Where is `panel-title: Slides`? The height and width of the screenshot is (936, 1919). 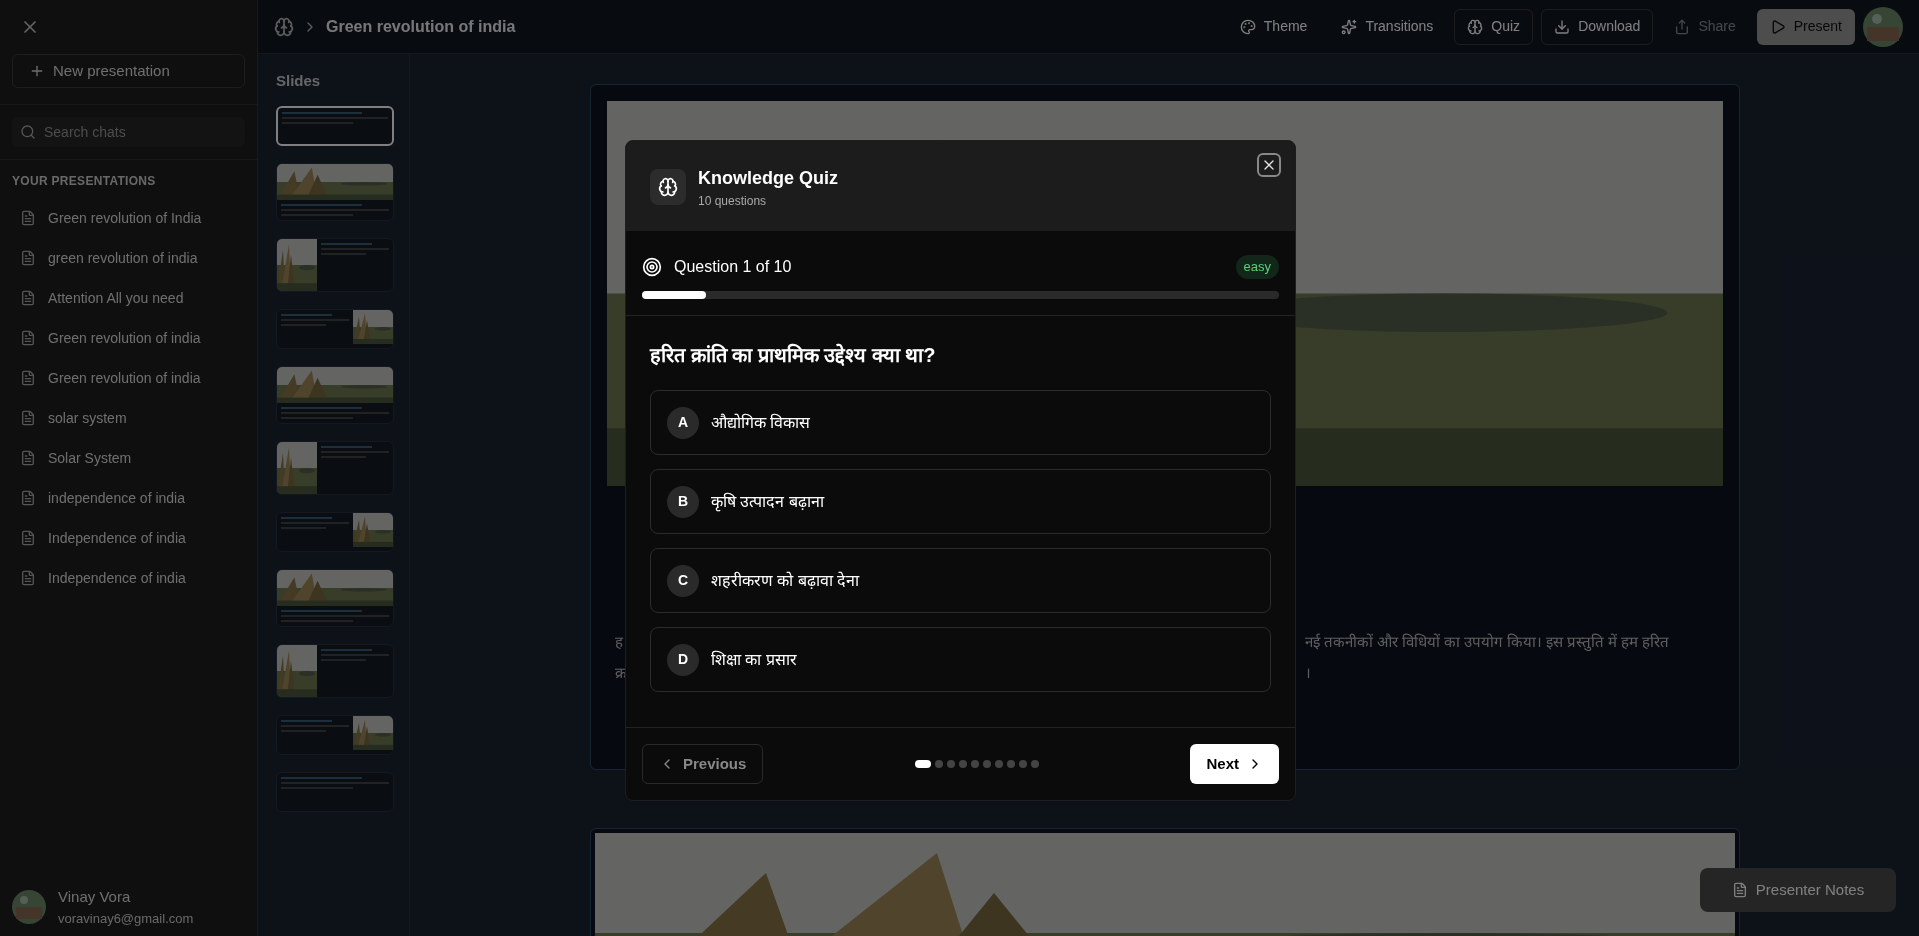
panel-title: Slides is located at coordinates (299, 81).